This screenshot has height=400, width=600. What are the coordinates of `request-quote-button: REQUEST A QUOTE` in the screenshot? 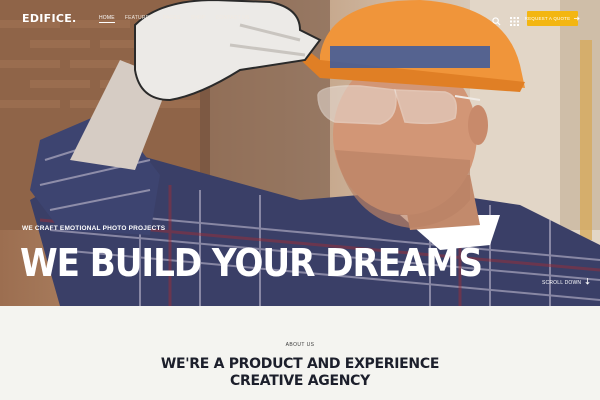 It's located at (552, 18).